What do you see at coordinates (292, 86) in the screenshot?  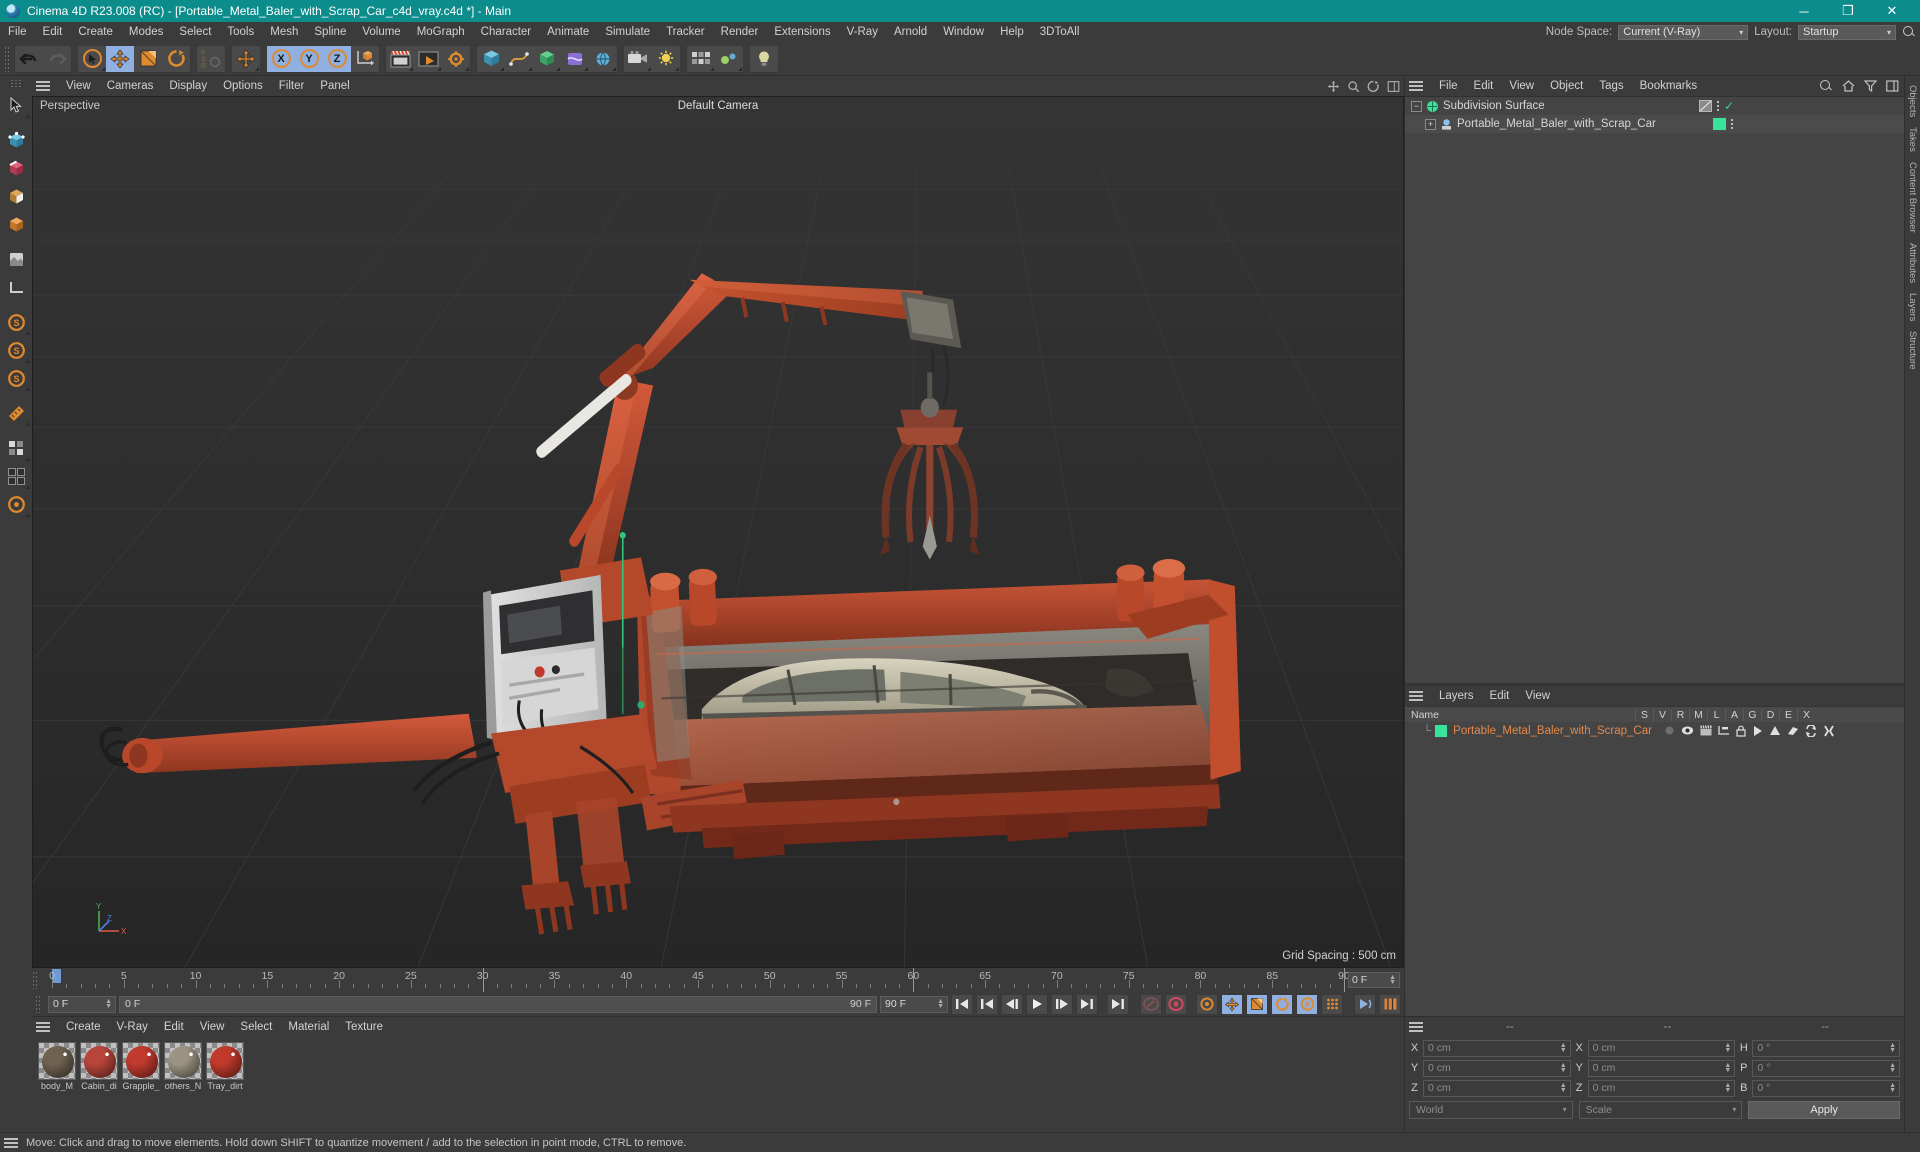 I see `viewport-menu-filter: Filter` at bounding box center [292, 86].